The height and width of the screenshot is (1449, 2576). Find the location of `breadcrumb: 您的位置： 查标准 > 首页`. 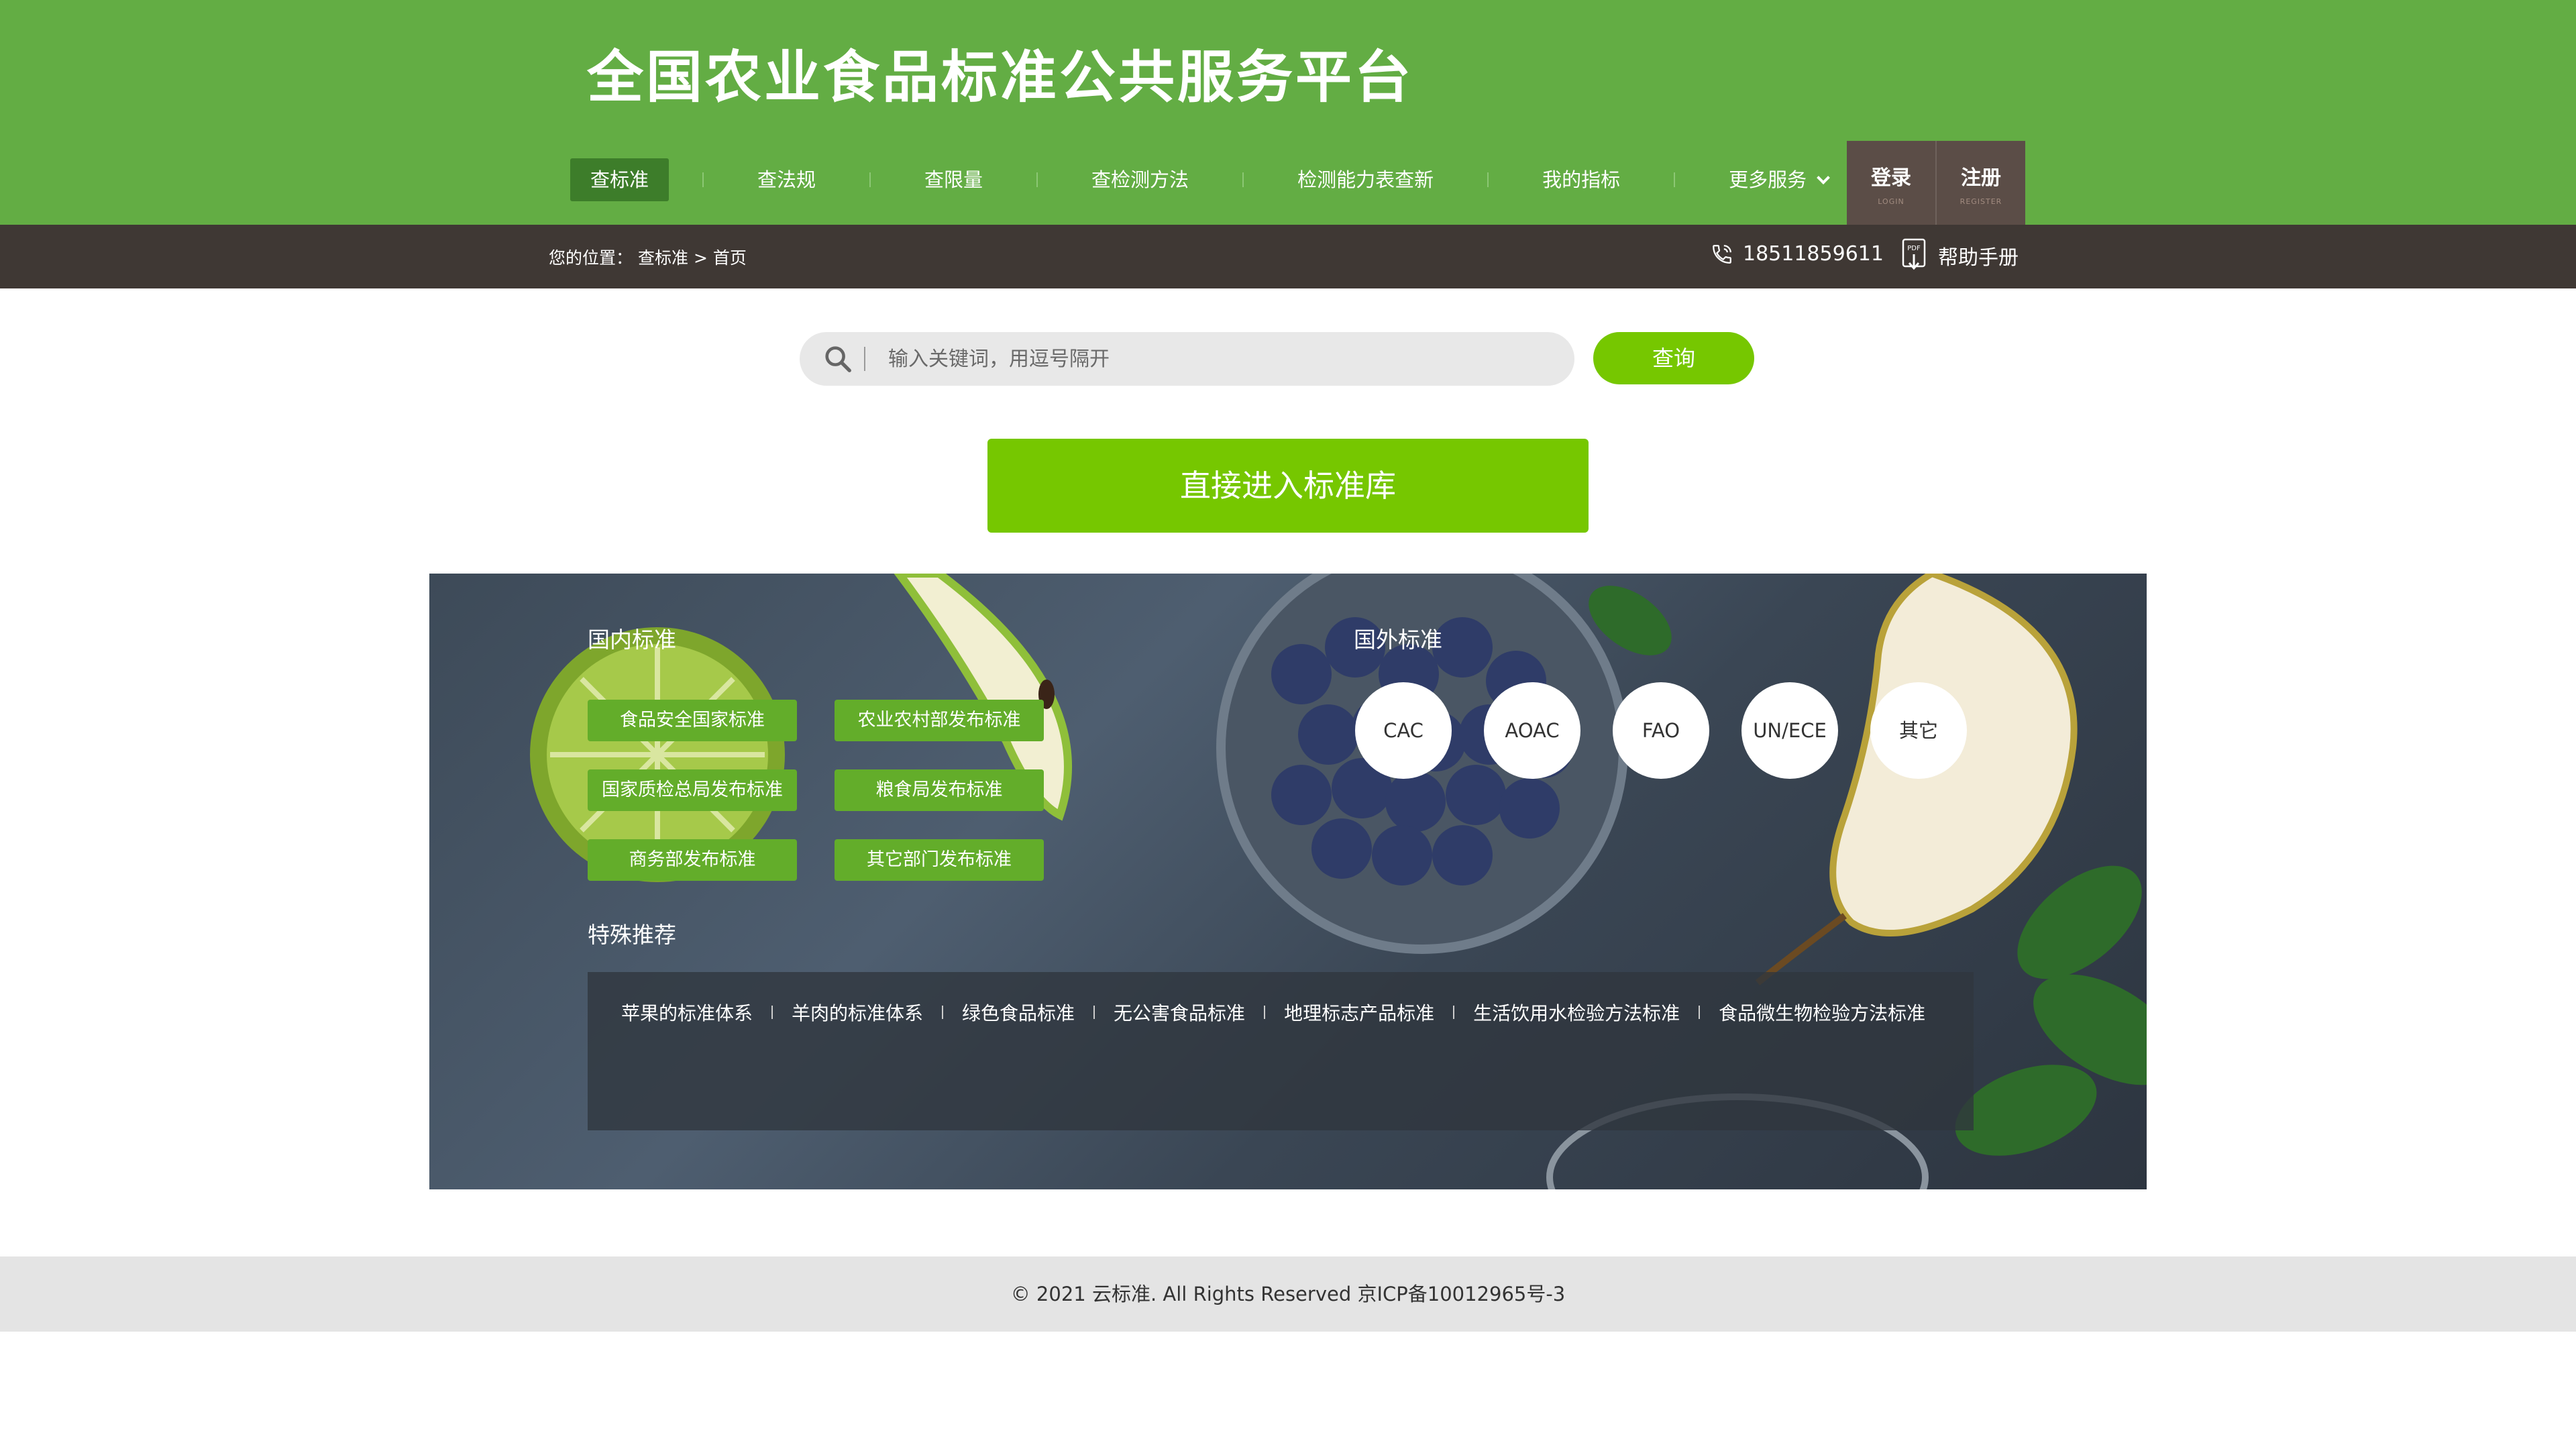

breadcrumb: 您的位置： 查标准 > 首页 is located at coordinates (648, 257).